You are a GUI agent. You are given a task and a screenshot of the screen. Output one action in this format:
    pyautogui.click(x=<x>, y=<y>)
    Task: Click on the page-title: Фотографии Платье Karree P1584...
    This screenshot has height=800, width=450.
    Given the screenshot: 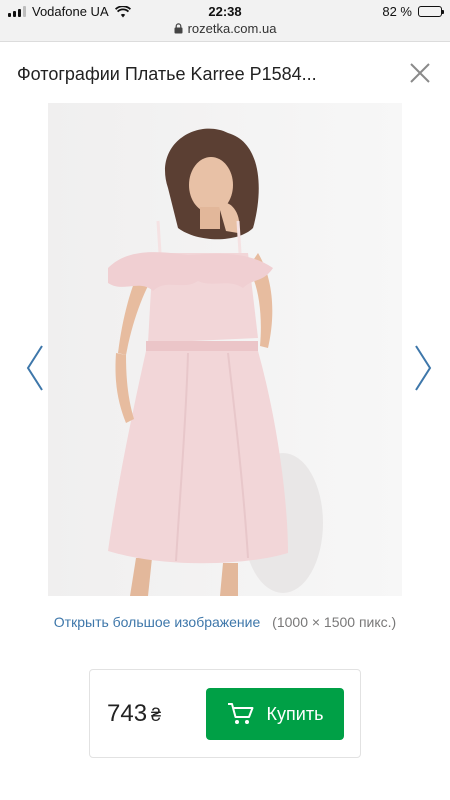 What is the action you would take?
    pyautogui.click(x=167, y=74)
    